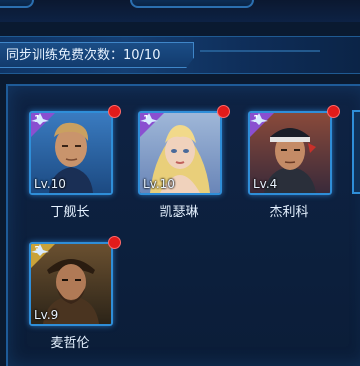  Describe the element at coordinates (265, 184) in the screenshot. I see `officer-level: Lv.4` at that location.